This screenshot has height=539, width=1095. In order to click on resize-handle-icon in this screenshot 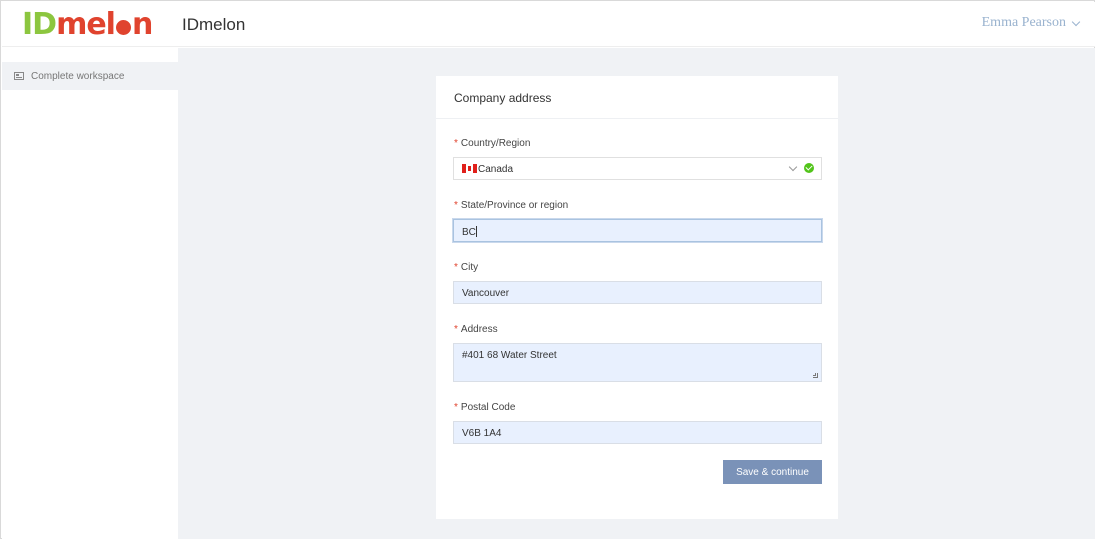, I will do `click(815, 375)`.